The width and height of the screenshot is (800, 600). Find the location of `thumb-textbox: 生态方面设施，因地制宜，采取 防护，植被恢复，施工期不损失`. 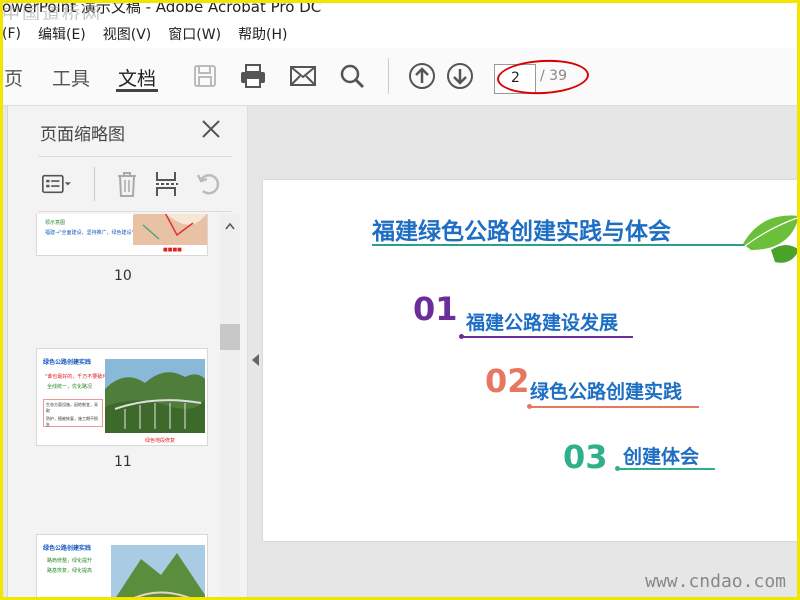

thumb-textbox: 生态方面设施，因地制宜，采取 防护，植被恢复，施工期不损失 is located at coordinates (73, 413).